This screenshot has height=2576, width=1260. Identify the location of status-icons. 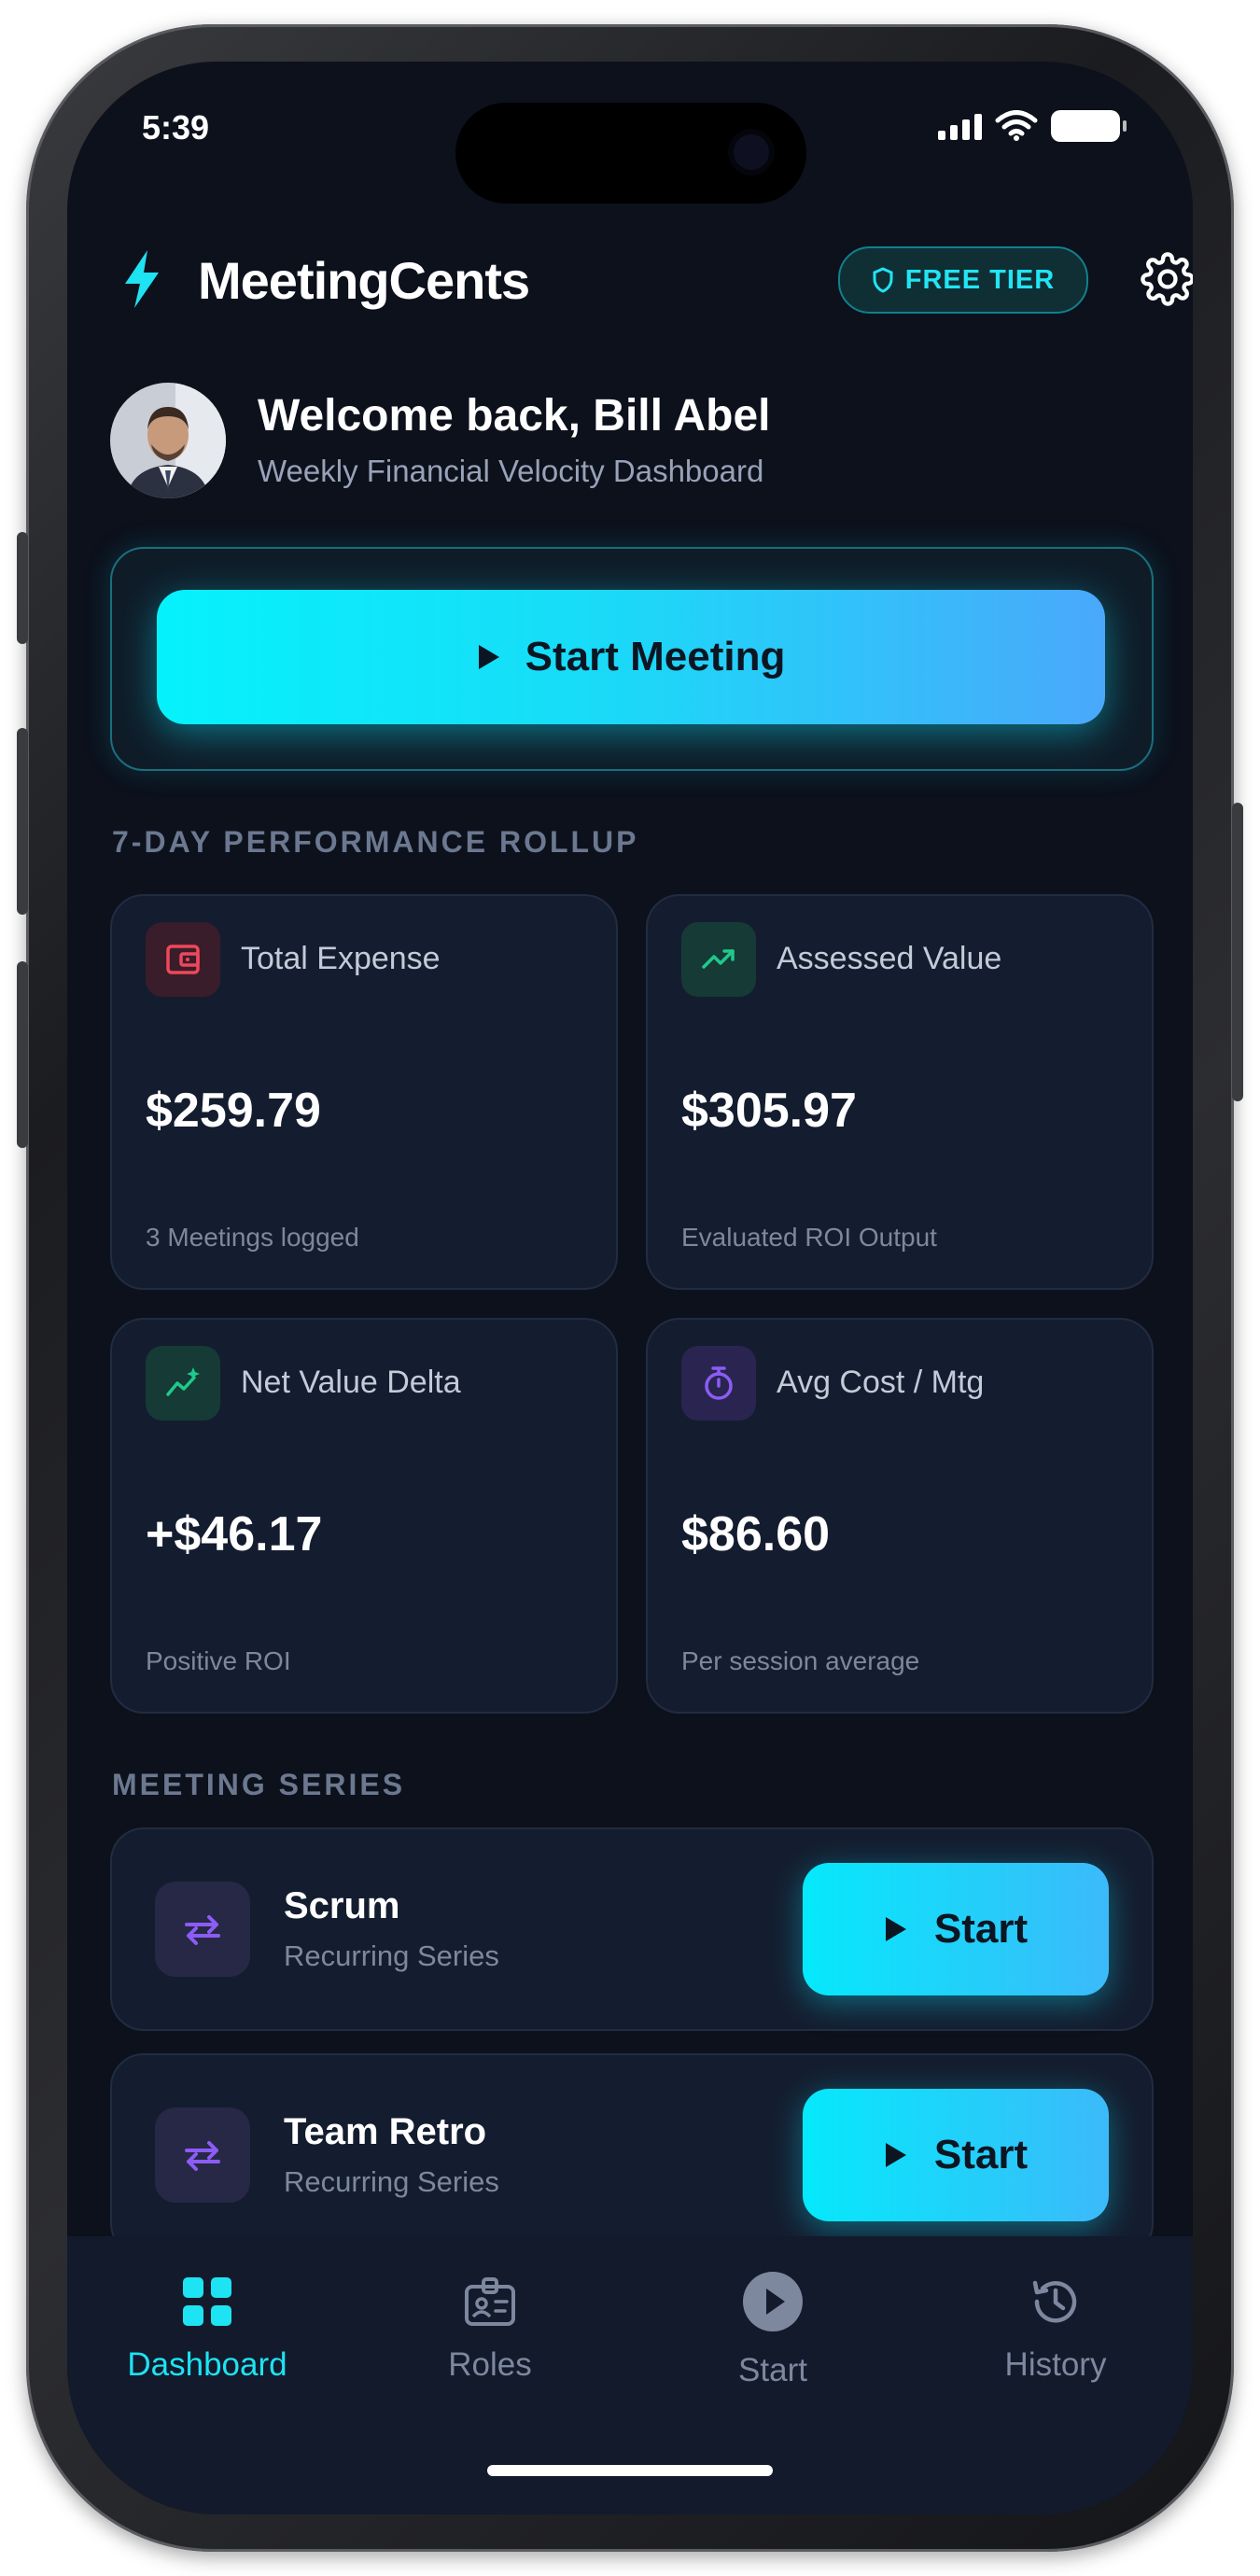
(1032, 126).